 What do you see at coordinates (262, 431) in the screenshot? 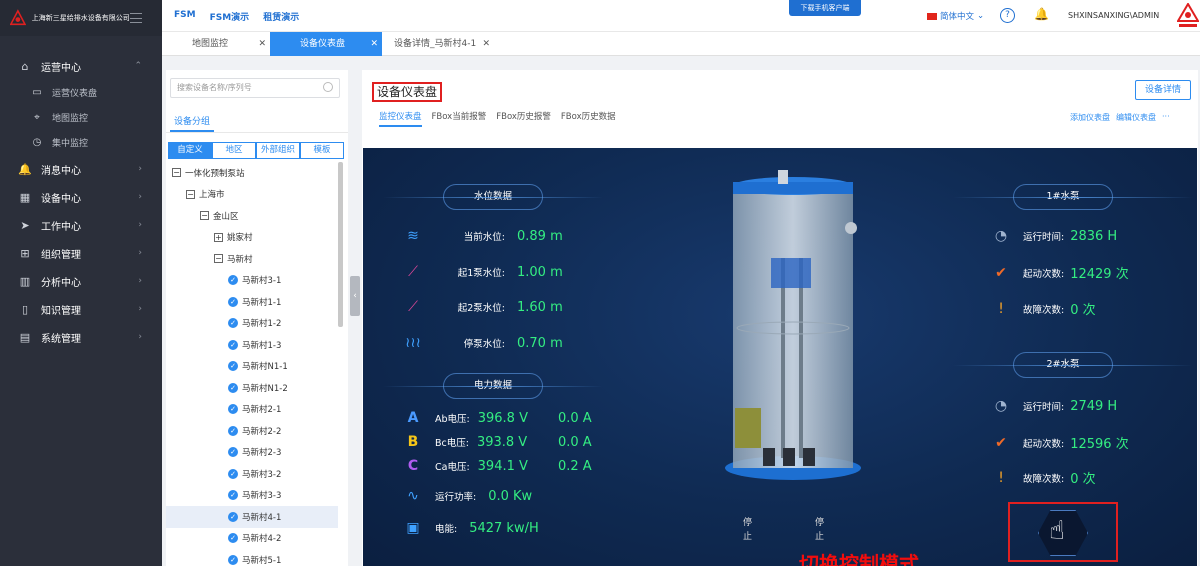
I see `tree-node-label: 马新村2-2` at bounding box center [262, 431].